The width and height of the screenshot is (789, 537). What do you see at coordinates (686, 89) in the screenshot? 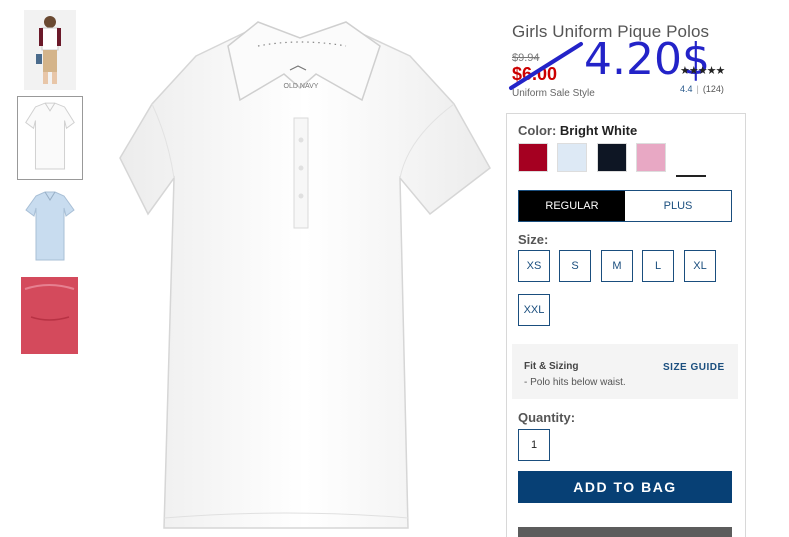
I see `rating-value: 4.4` at bounding box center [686, 89].